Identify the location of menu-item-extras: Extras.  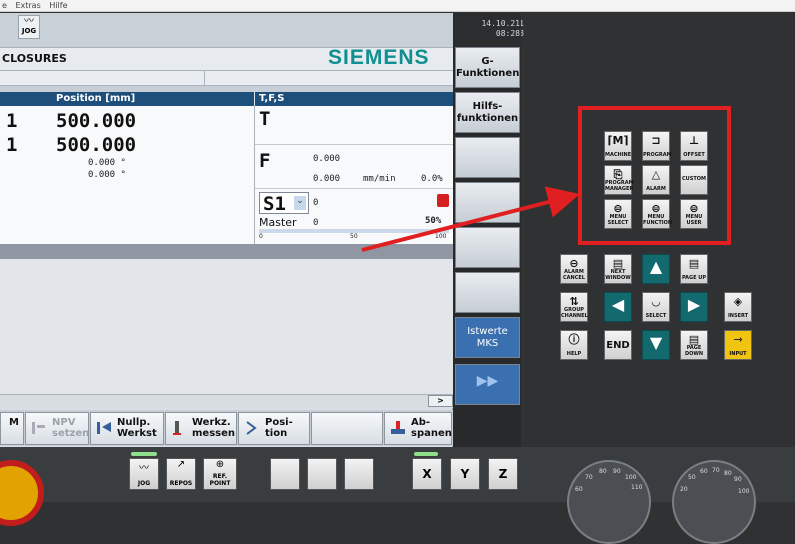
(27, 5).